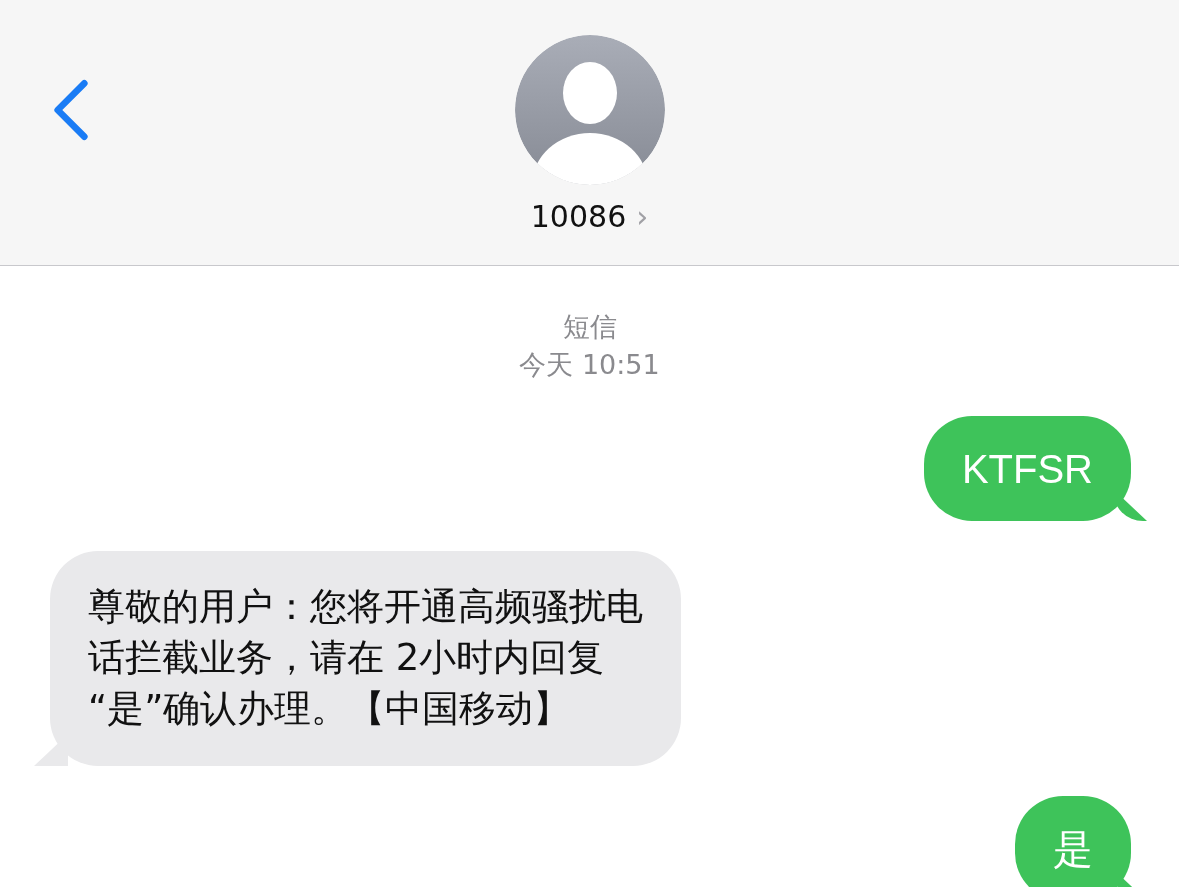 Image resolution: width=1179 pixels, height=887 pixels. What do you see at coordinates (71, 110) in the screenshot?
I see `back-icon` at bounding box center [71, 110].